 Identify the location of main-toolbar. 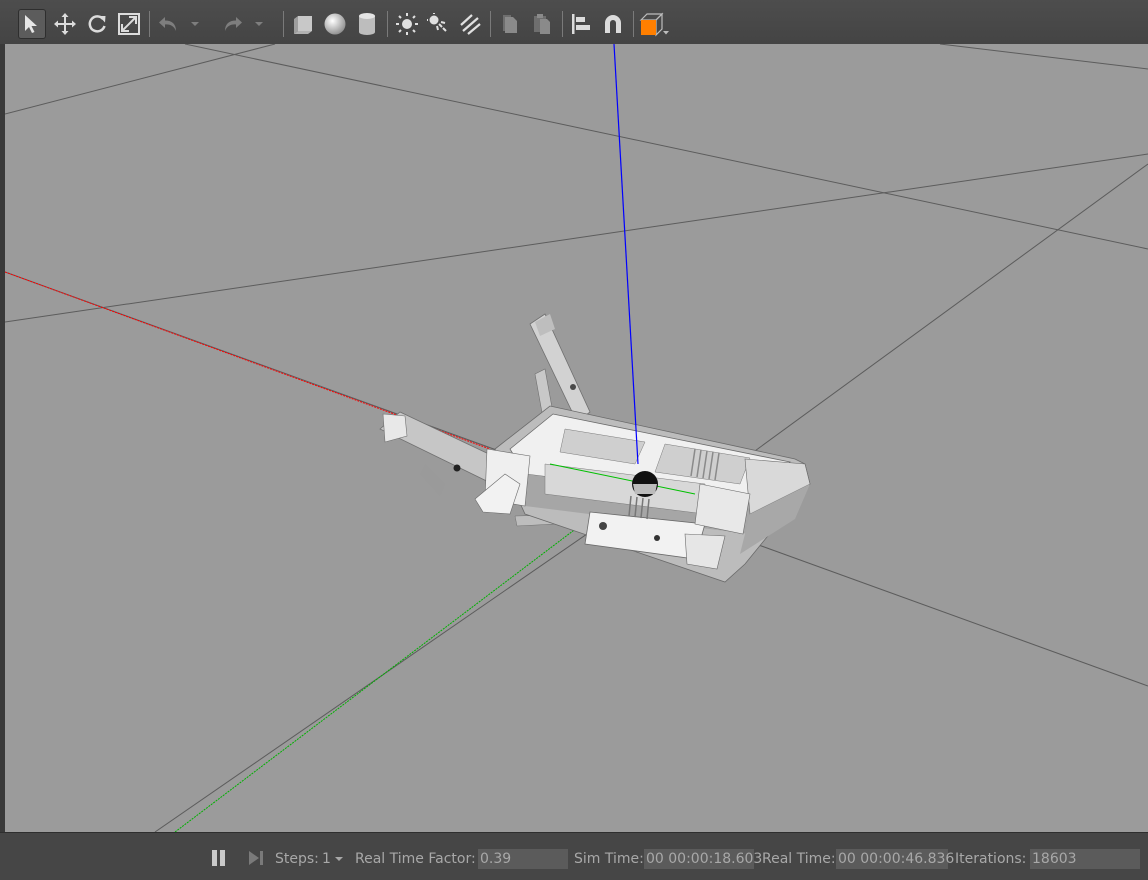
(574, 22).